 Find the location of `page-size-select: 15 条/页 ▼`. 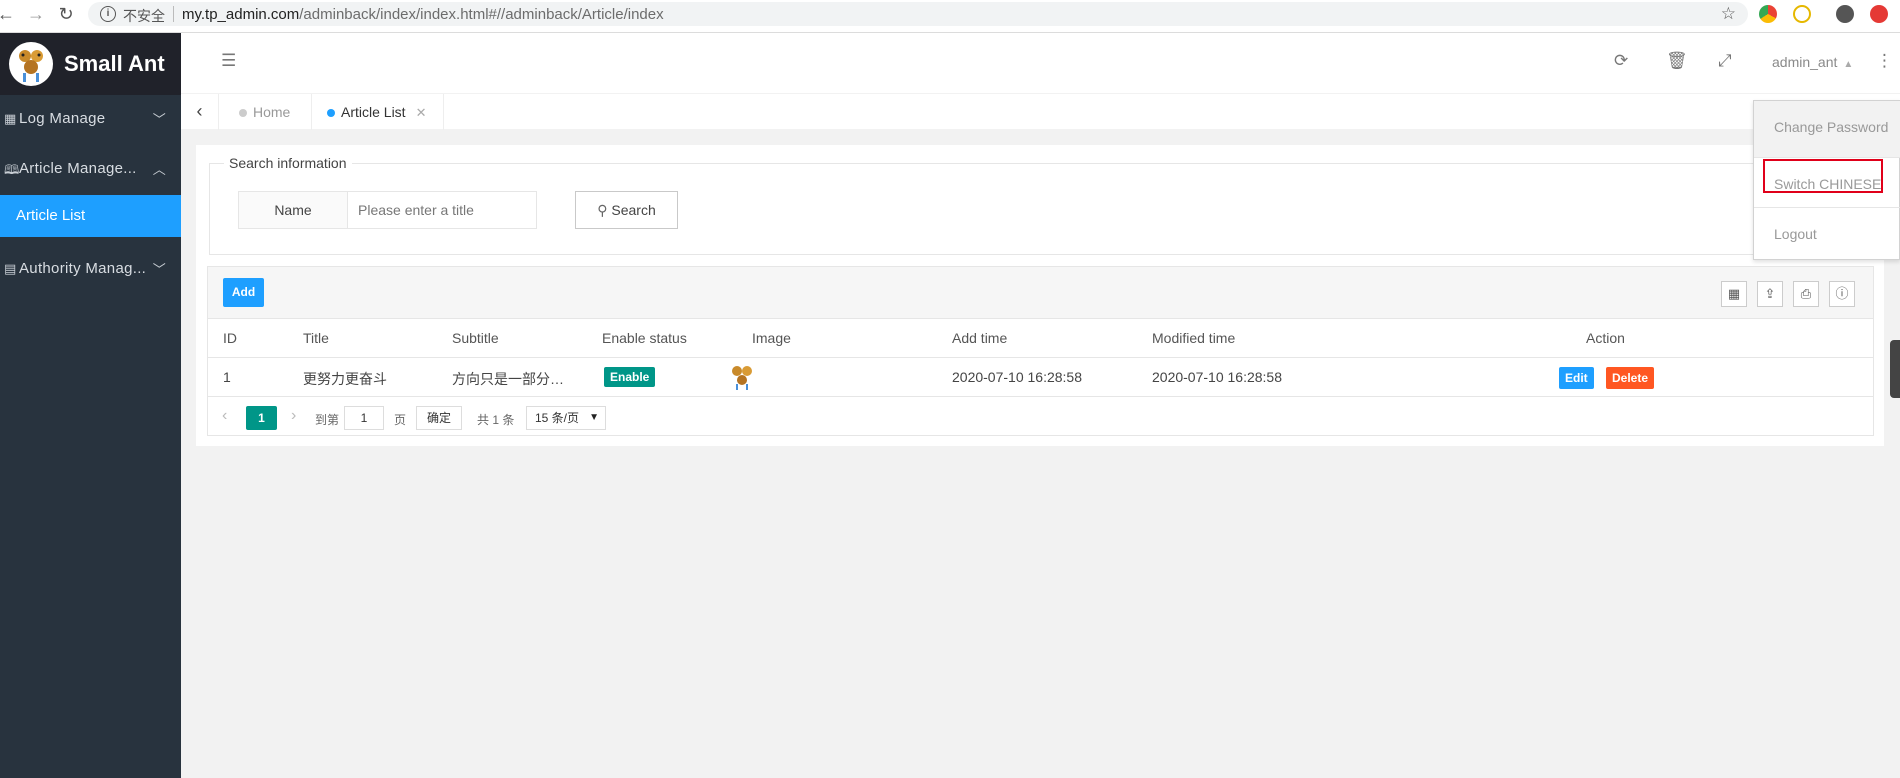

page-size-select: 15 条/页 ▼ is located at coordinates (566, 418).